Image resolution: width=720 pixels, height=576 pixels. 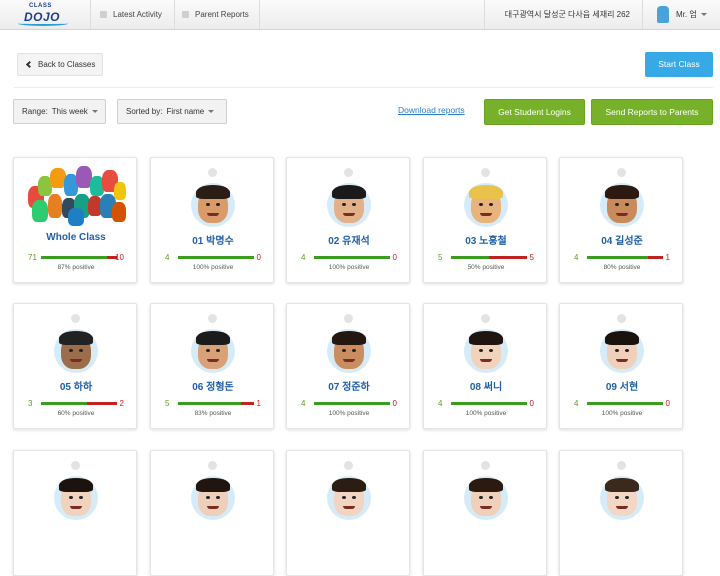 I want to click on back-to-classes-button: Back to Classes, so click(x=60, y=64).